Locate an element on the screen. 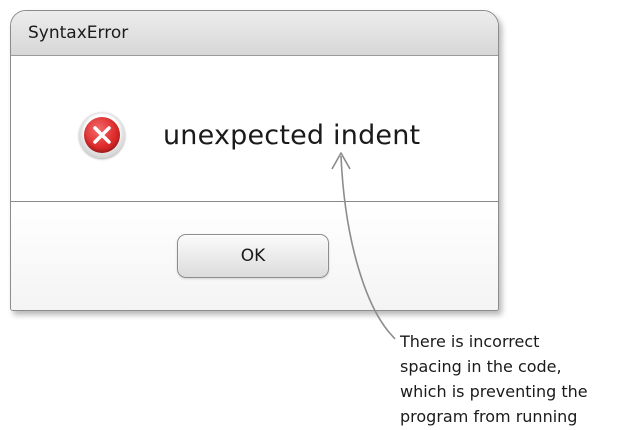  annotation-line: program from running is located at coordinates (489, 416).